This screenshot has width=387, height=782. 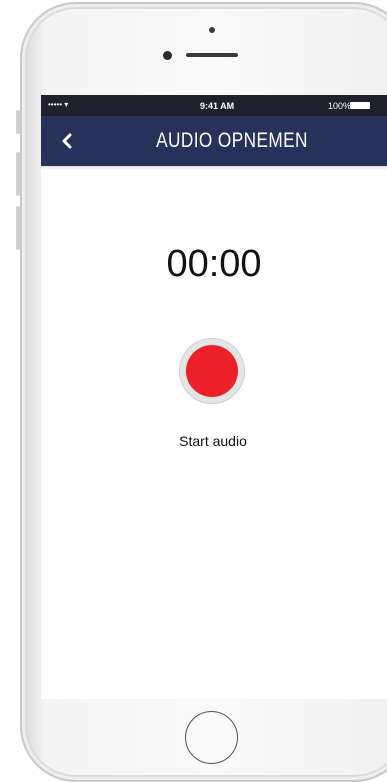 I want to click on mute-switch, so click(x=18, y=122).